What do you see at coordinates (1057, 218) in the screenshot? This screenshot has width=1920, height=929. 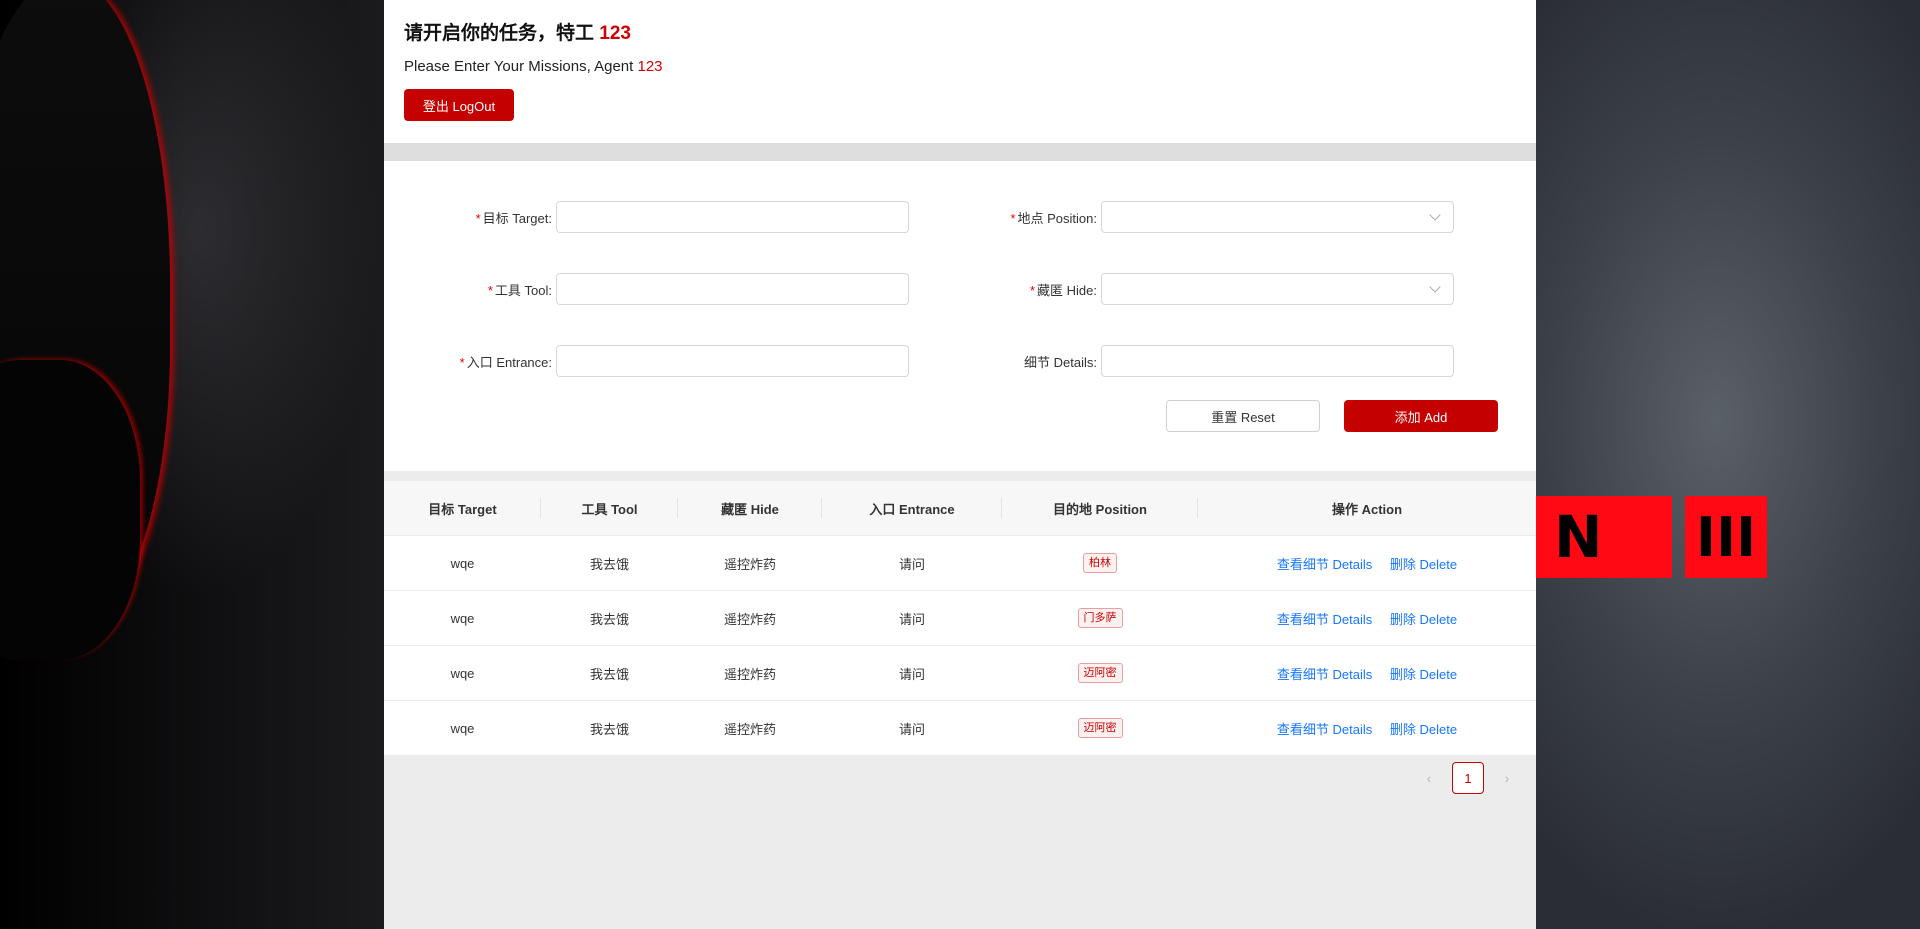 I see `position-label-text: 地点 Position:` at bounding box center [1057, 218].